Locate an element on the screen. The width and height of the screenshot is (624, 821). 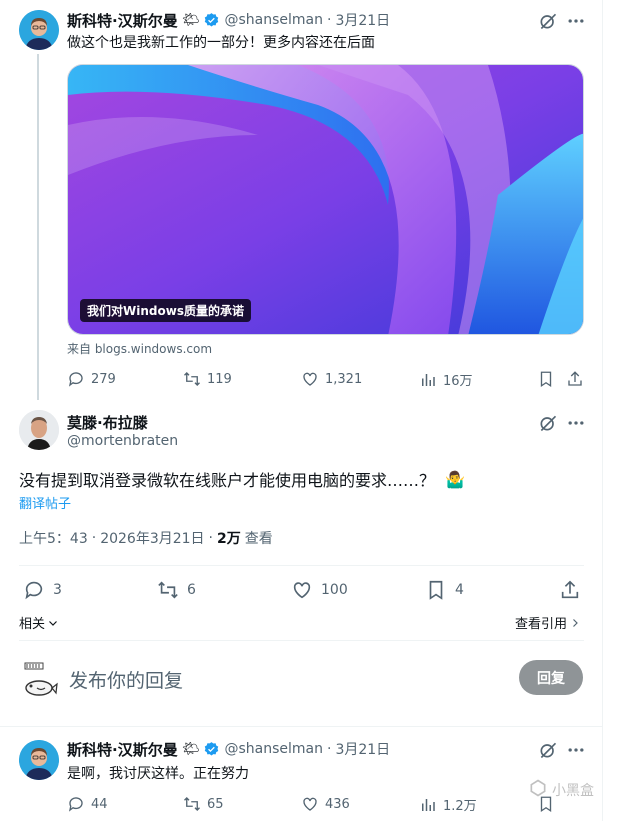
related-label: 相关 is located at coordinates (32, 624).